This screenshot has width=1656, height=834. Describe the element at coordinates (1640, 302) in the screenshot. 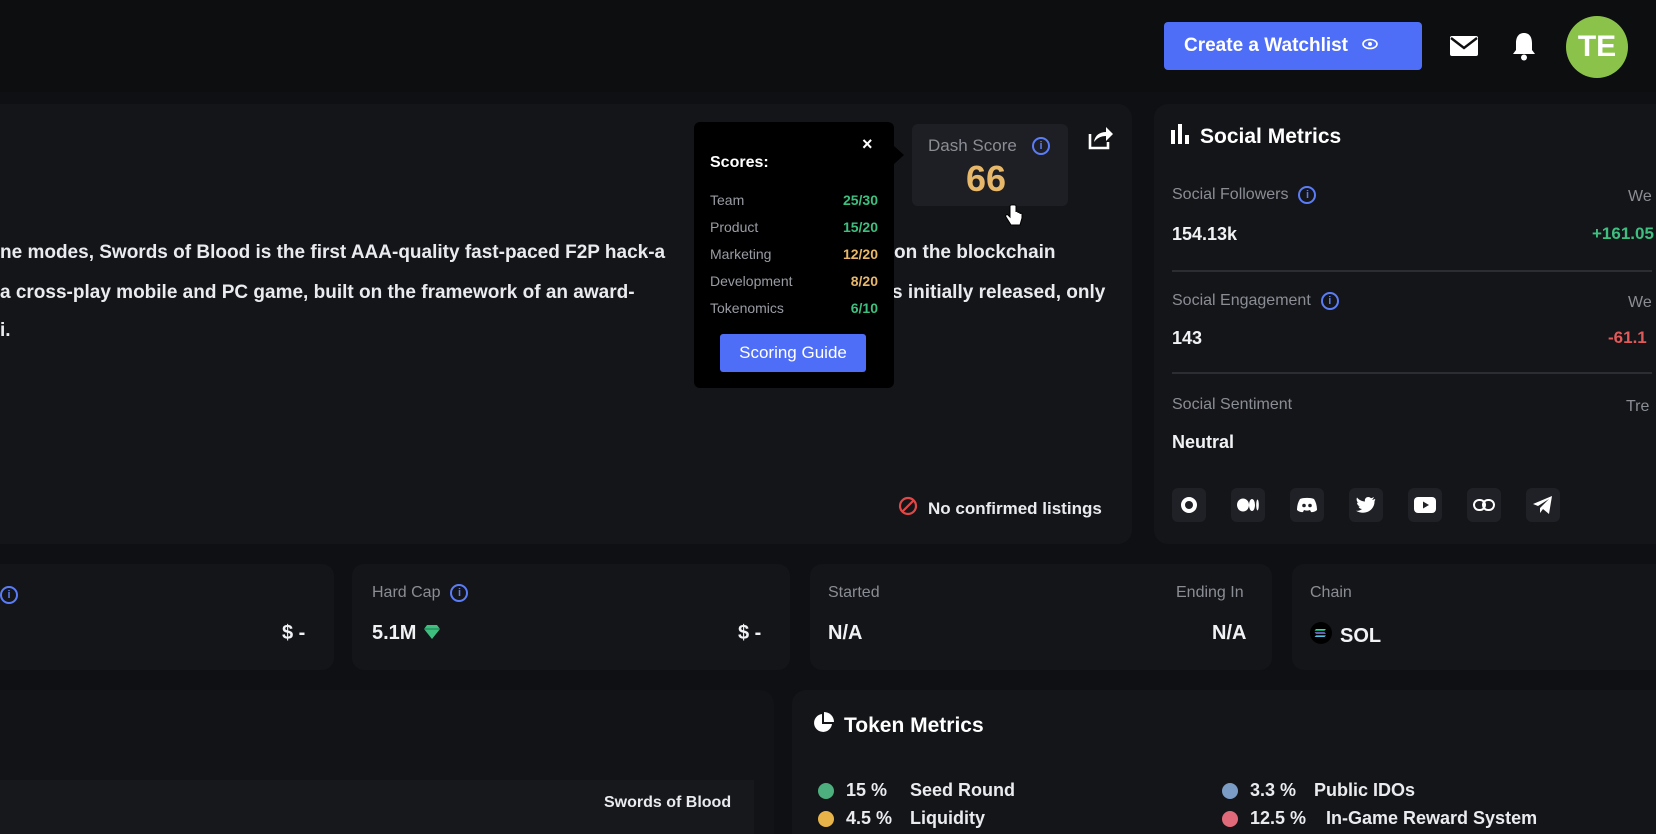

I see `social-engagement-period: We` at that location.